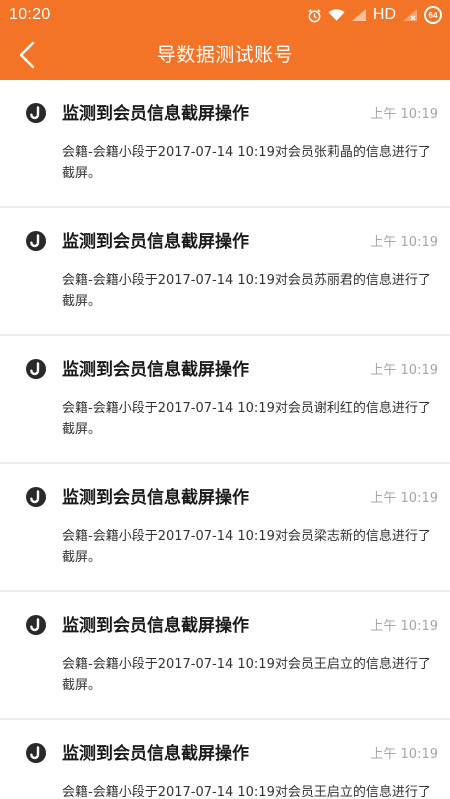 The width and height of the screenshot is (450, 799). What do you see at coordinates (359, 15) in the screenshot?
I see `signal-icon` at bounding box center [359, 15].